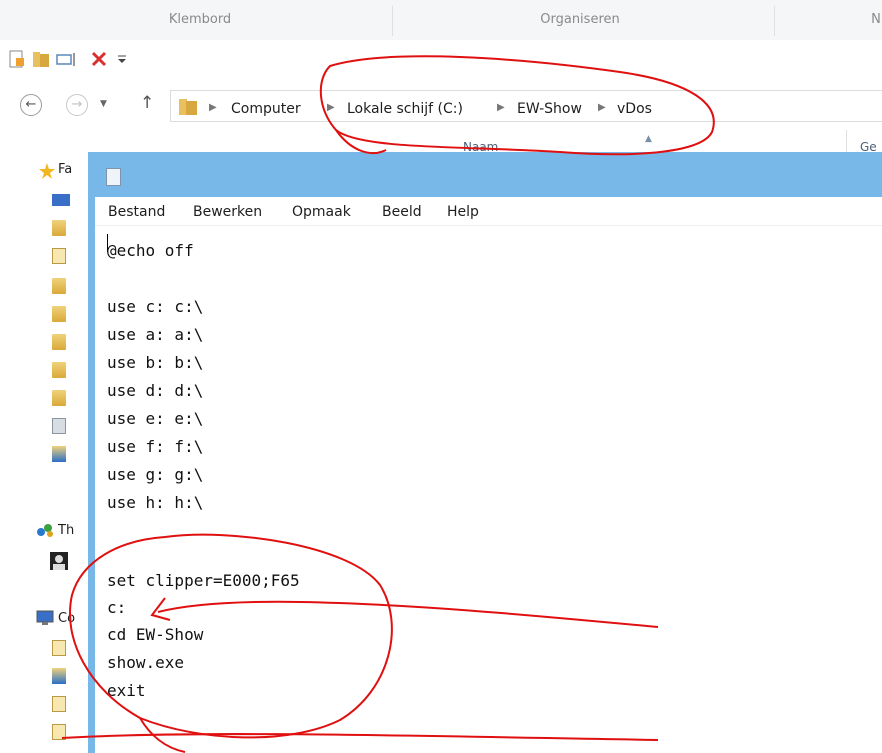  Describe the element at coordinates (155, 418) in the screenshot. I see `code-line: use e: e:\` at that location.